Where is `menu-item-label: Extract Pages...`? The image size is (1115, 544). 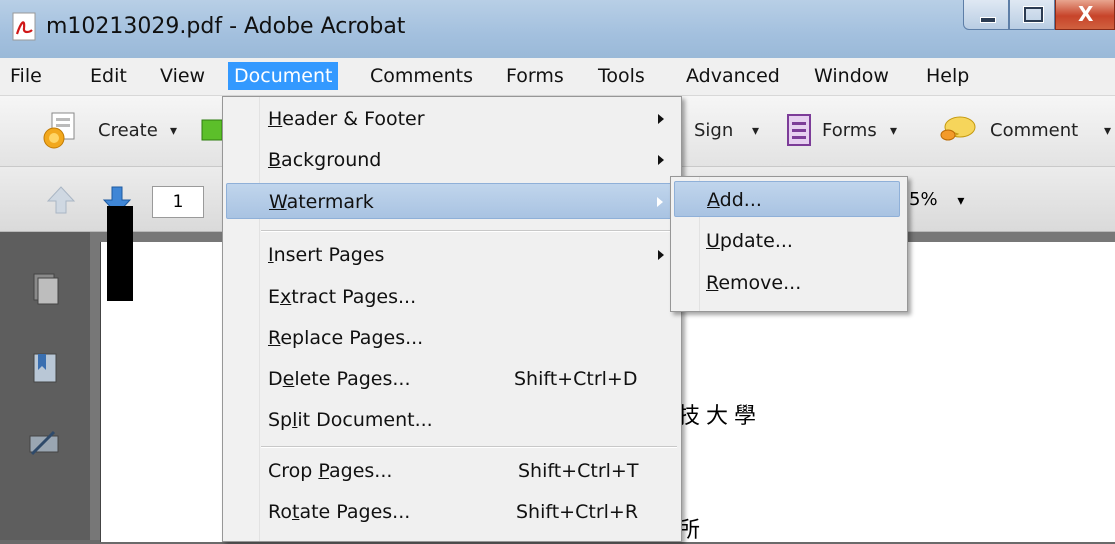
menu-item-label: Extract Pages... is located at coordinates (342, 297).